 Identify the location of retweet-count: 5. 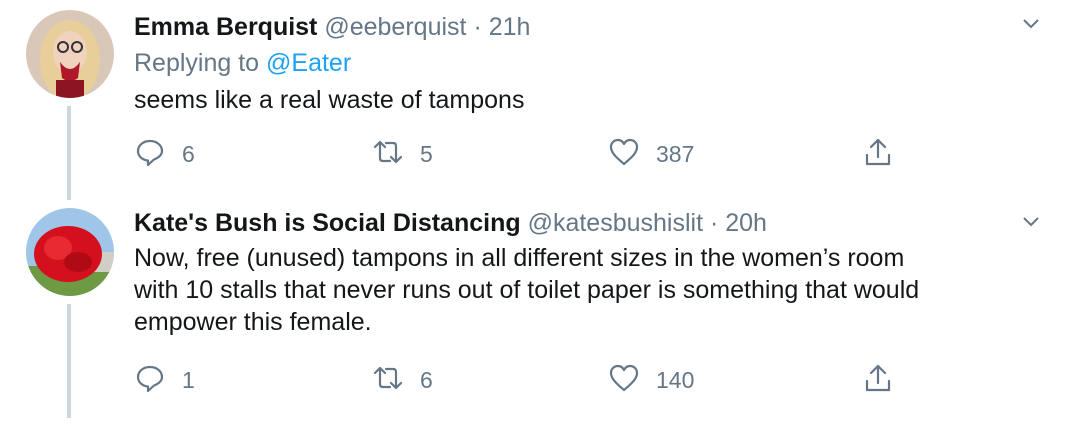
(426, 153).